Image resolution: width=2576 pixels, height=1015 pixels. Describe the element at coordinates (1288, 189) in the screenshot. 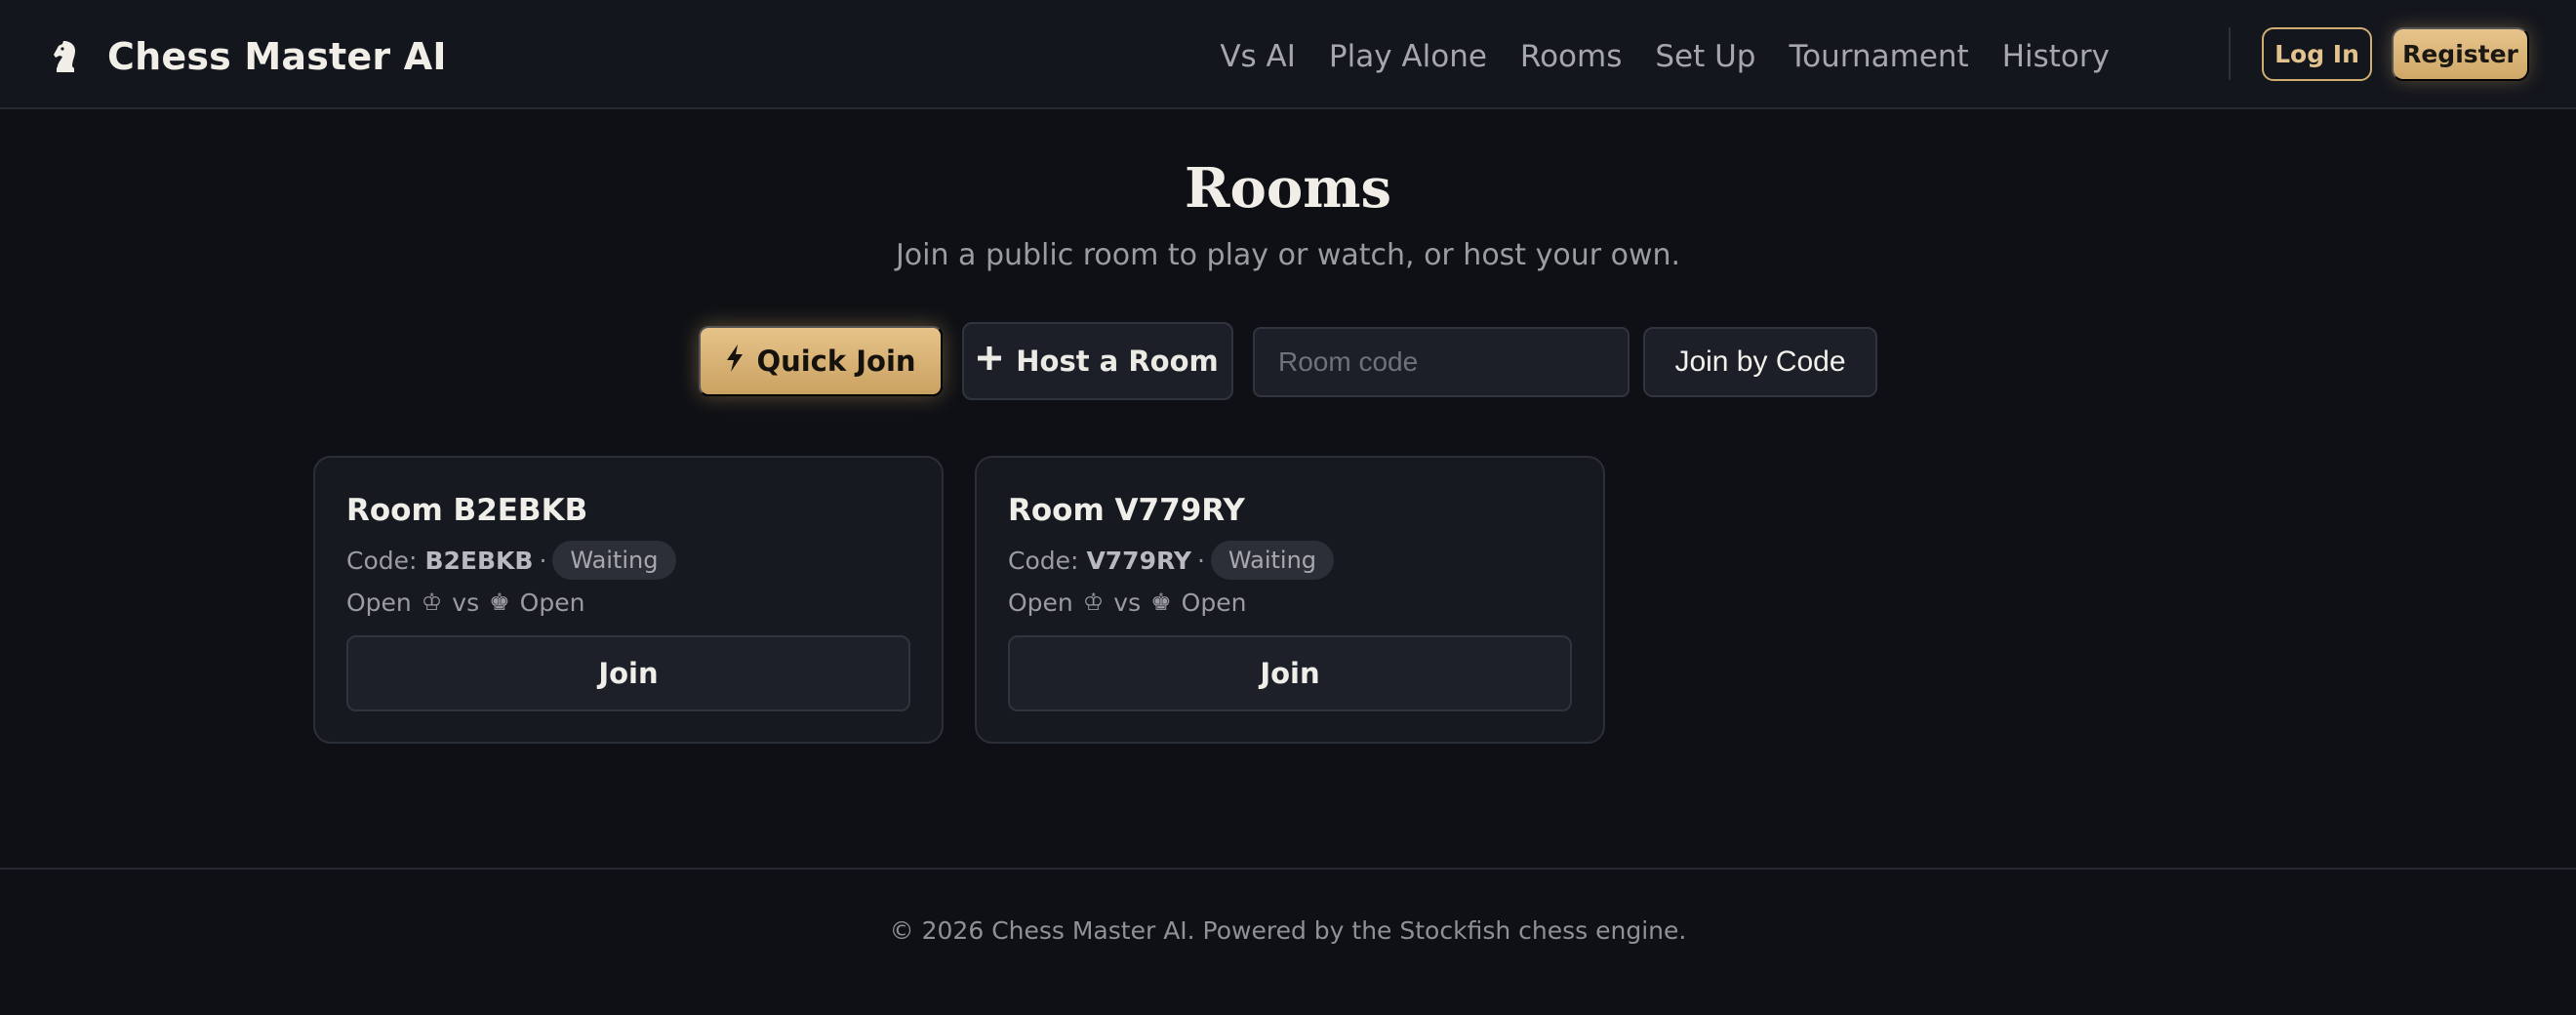

I see `page-title: Rooms` at that location.